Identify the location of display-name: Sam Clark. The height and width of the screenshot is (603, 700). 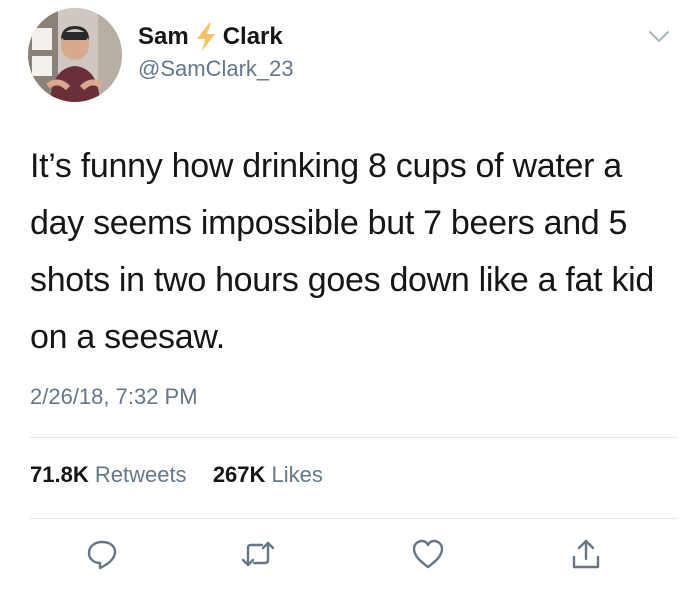
(210, 37).